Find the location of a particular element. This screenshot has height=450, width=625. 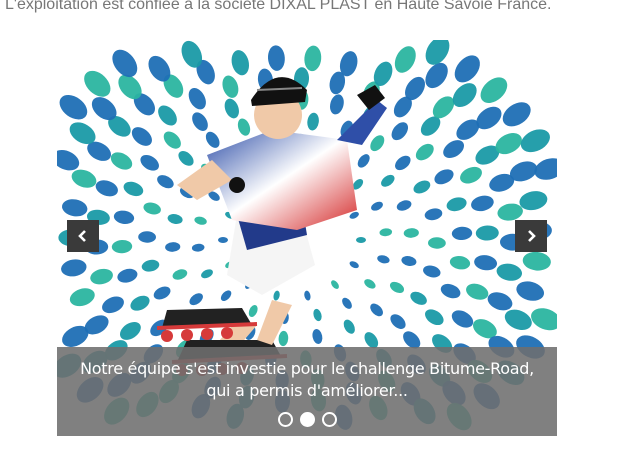

prev-slide-button is located at coordinates (83, 236).